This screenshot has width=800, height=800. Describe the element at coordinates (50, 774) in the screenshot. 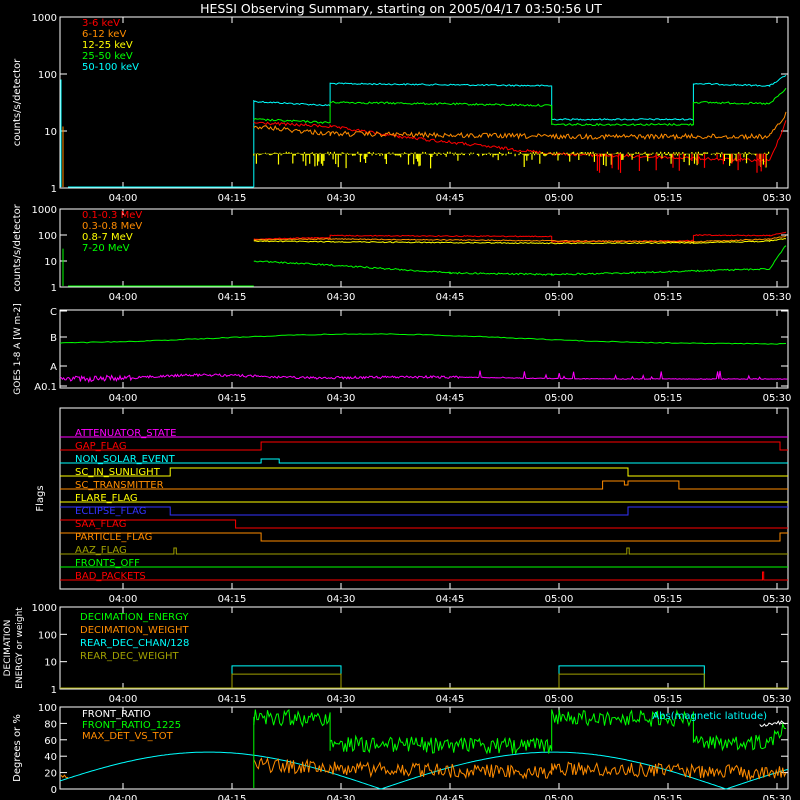

I see `y-tick-label: 20` at that location.